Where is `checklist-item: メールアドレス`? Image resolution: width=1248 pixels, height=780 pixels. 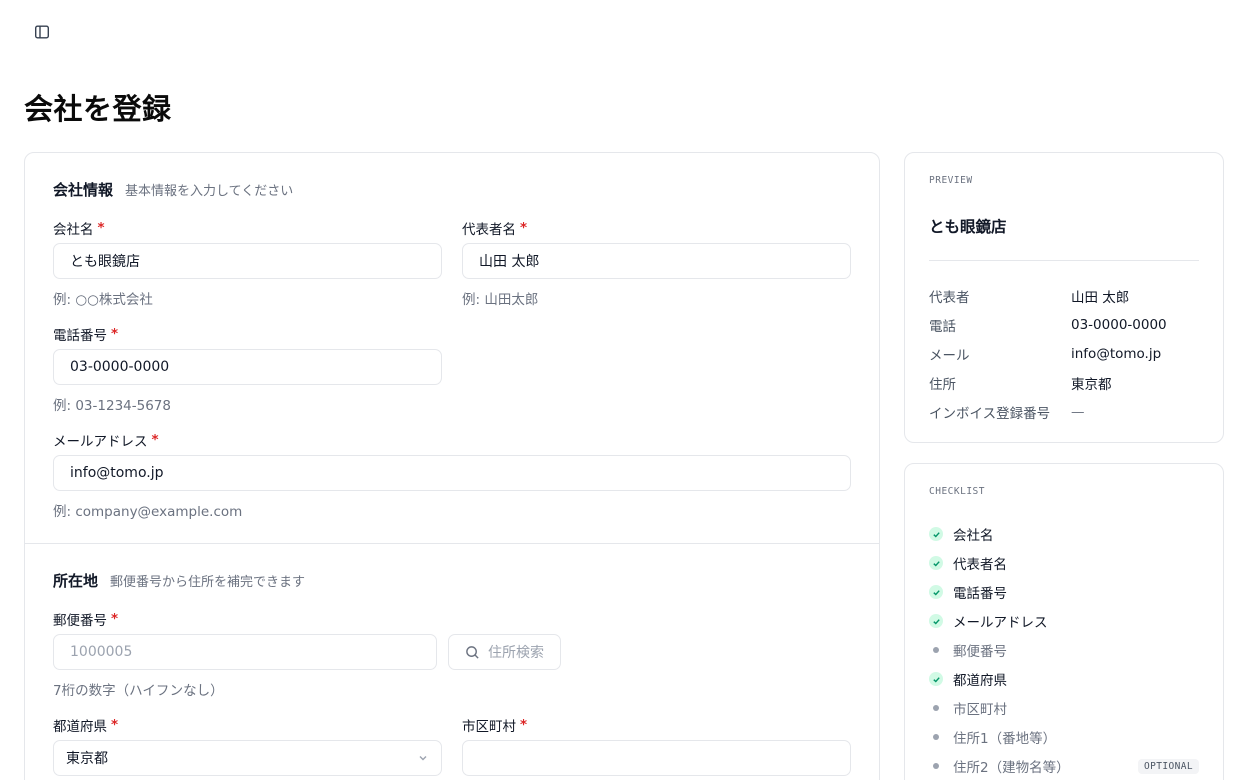 checklist-item: メールアドレス is located at coordinates (1064, 621).